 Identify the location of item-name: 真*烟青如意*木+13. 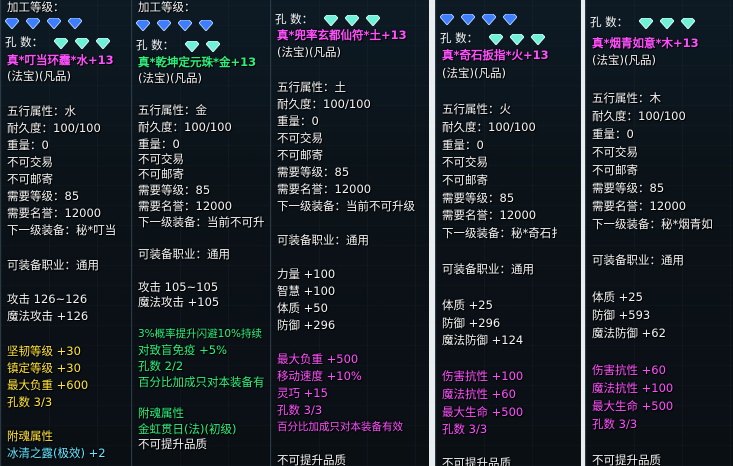
(645, 43).